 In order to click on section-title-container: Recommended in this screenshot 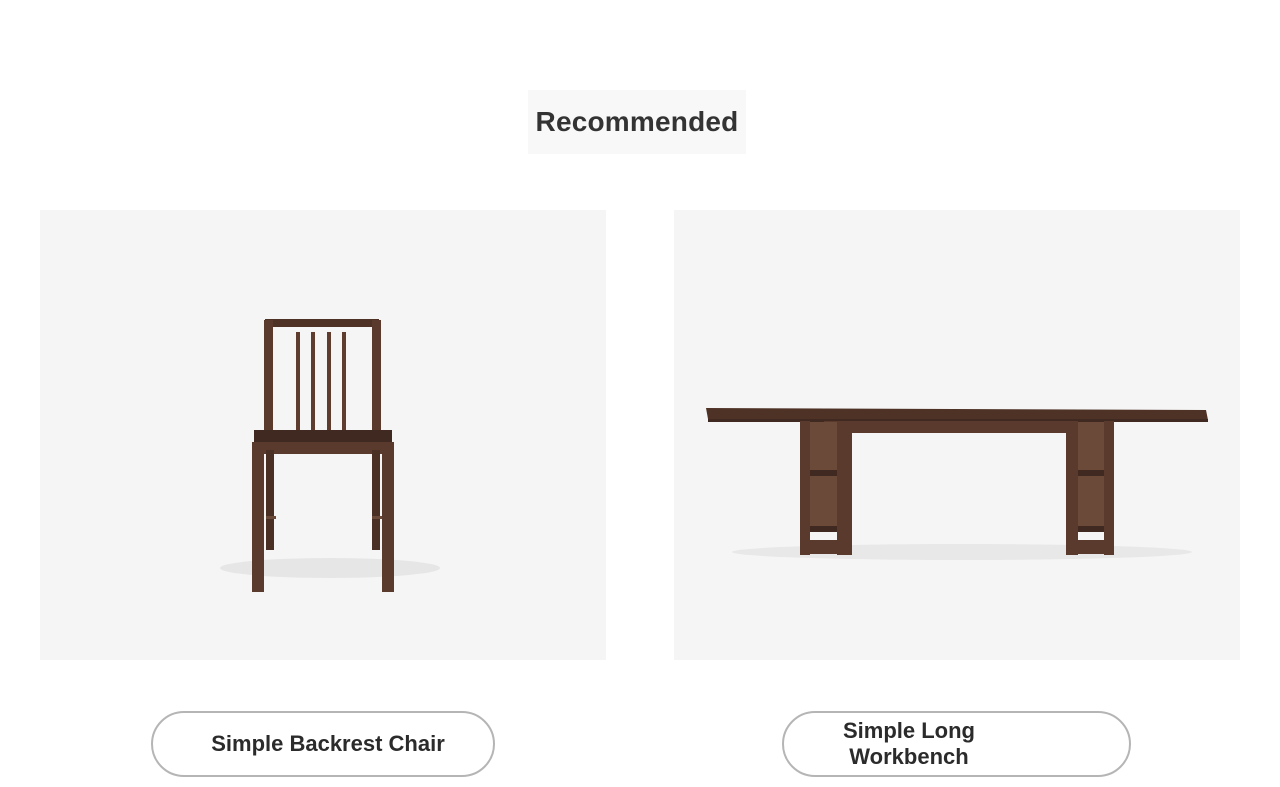, I will do `click(637, 122)`.